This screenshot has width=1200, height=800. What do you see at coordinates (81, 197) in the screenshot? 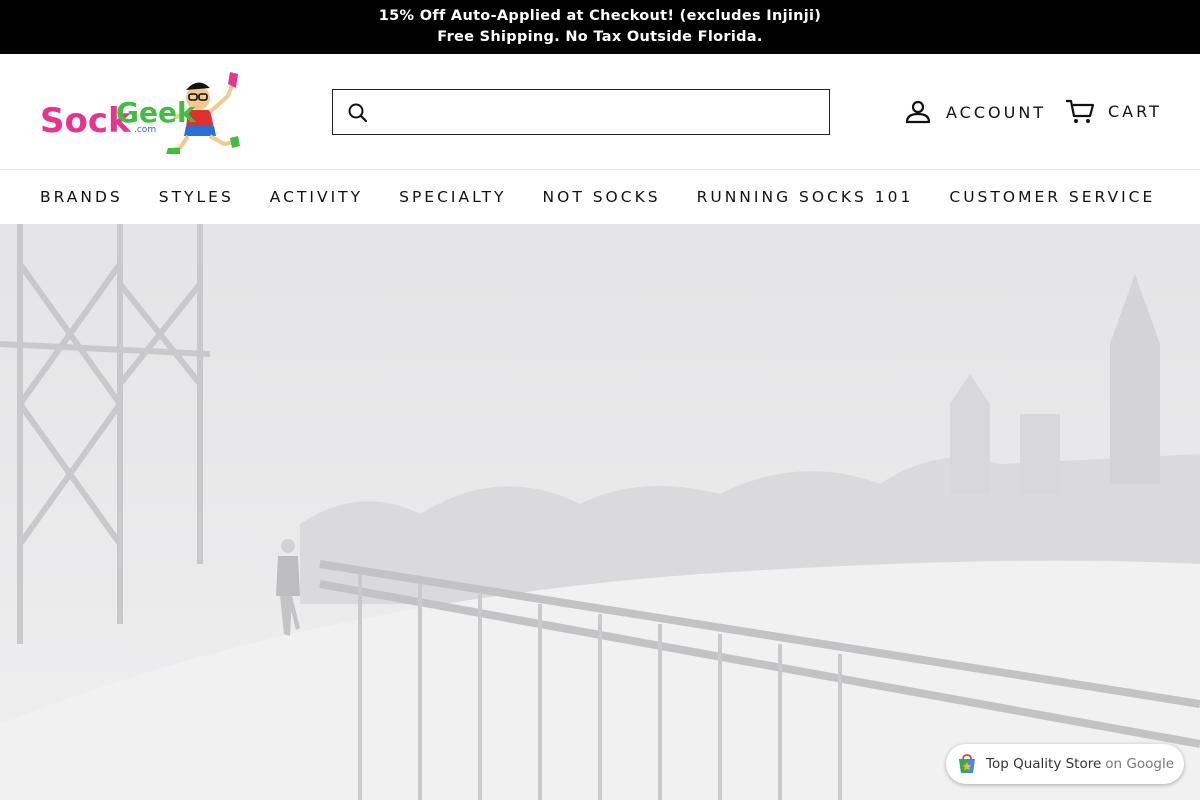
I see `nav-item-brands: BRANDS` at bounding box center [81, 197].